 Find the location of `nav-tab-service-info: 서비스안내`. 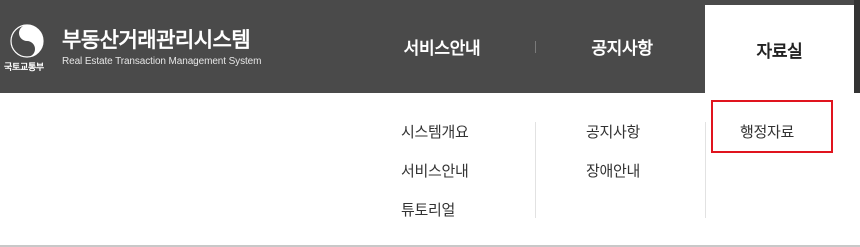

nav-tab-service-info: 서비스안내 is located at coordinates (442, 46).